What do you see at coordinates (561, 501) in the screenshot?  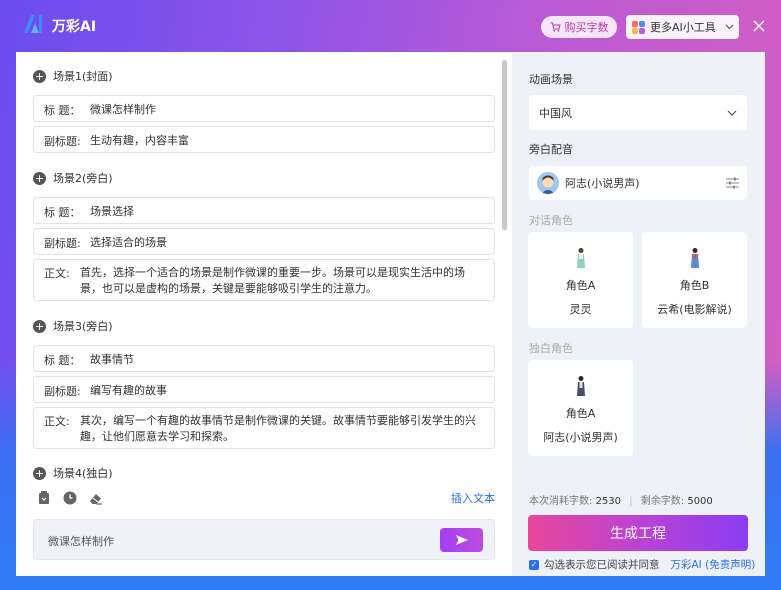 I see `usage-label: 本次消耗字数:` at bounding box center [561, 501].